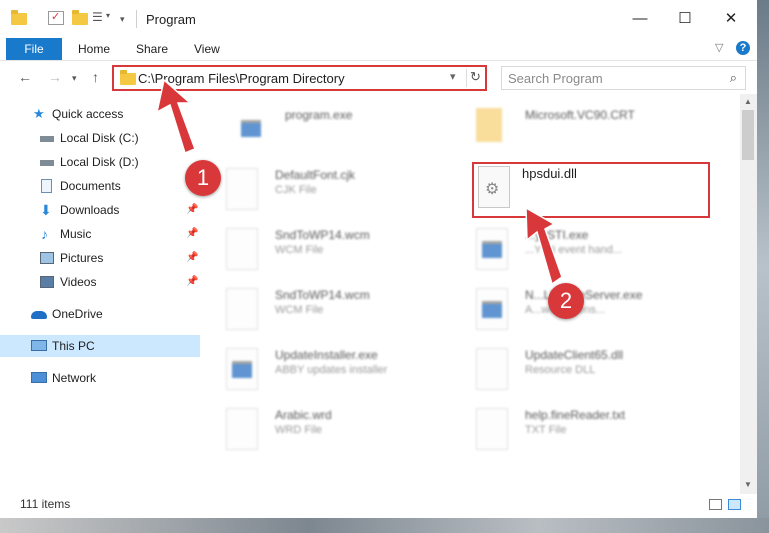 Image resolution: width=769 pixels, height=533 pixels. Describe the element at coordinates (715, 504) in the screenshot. I see `details-view-icon` at that location.